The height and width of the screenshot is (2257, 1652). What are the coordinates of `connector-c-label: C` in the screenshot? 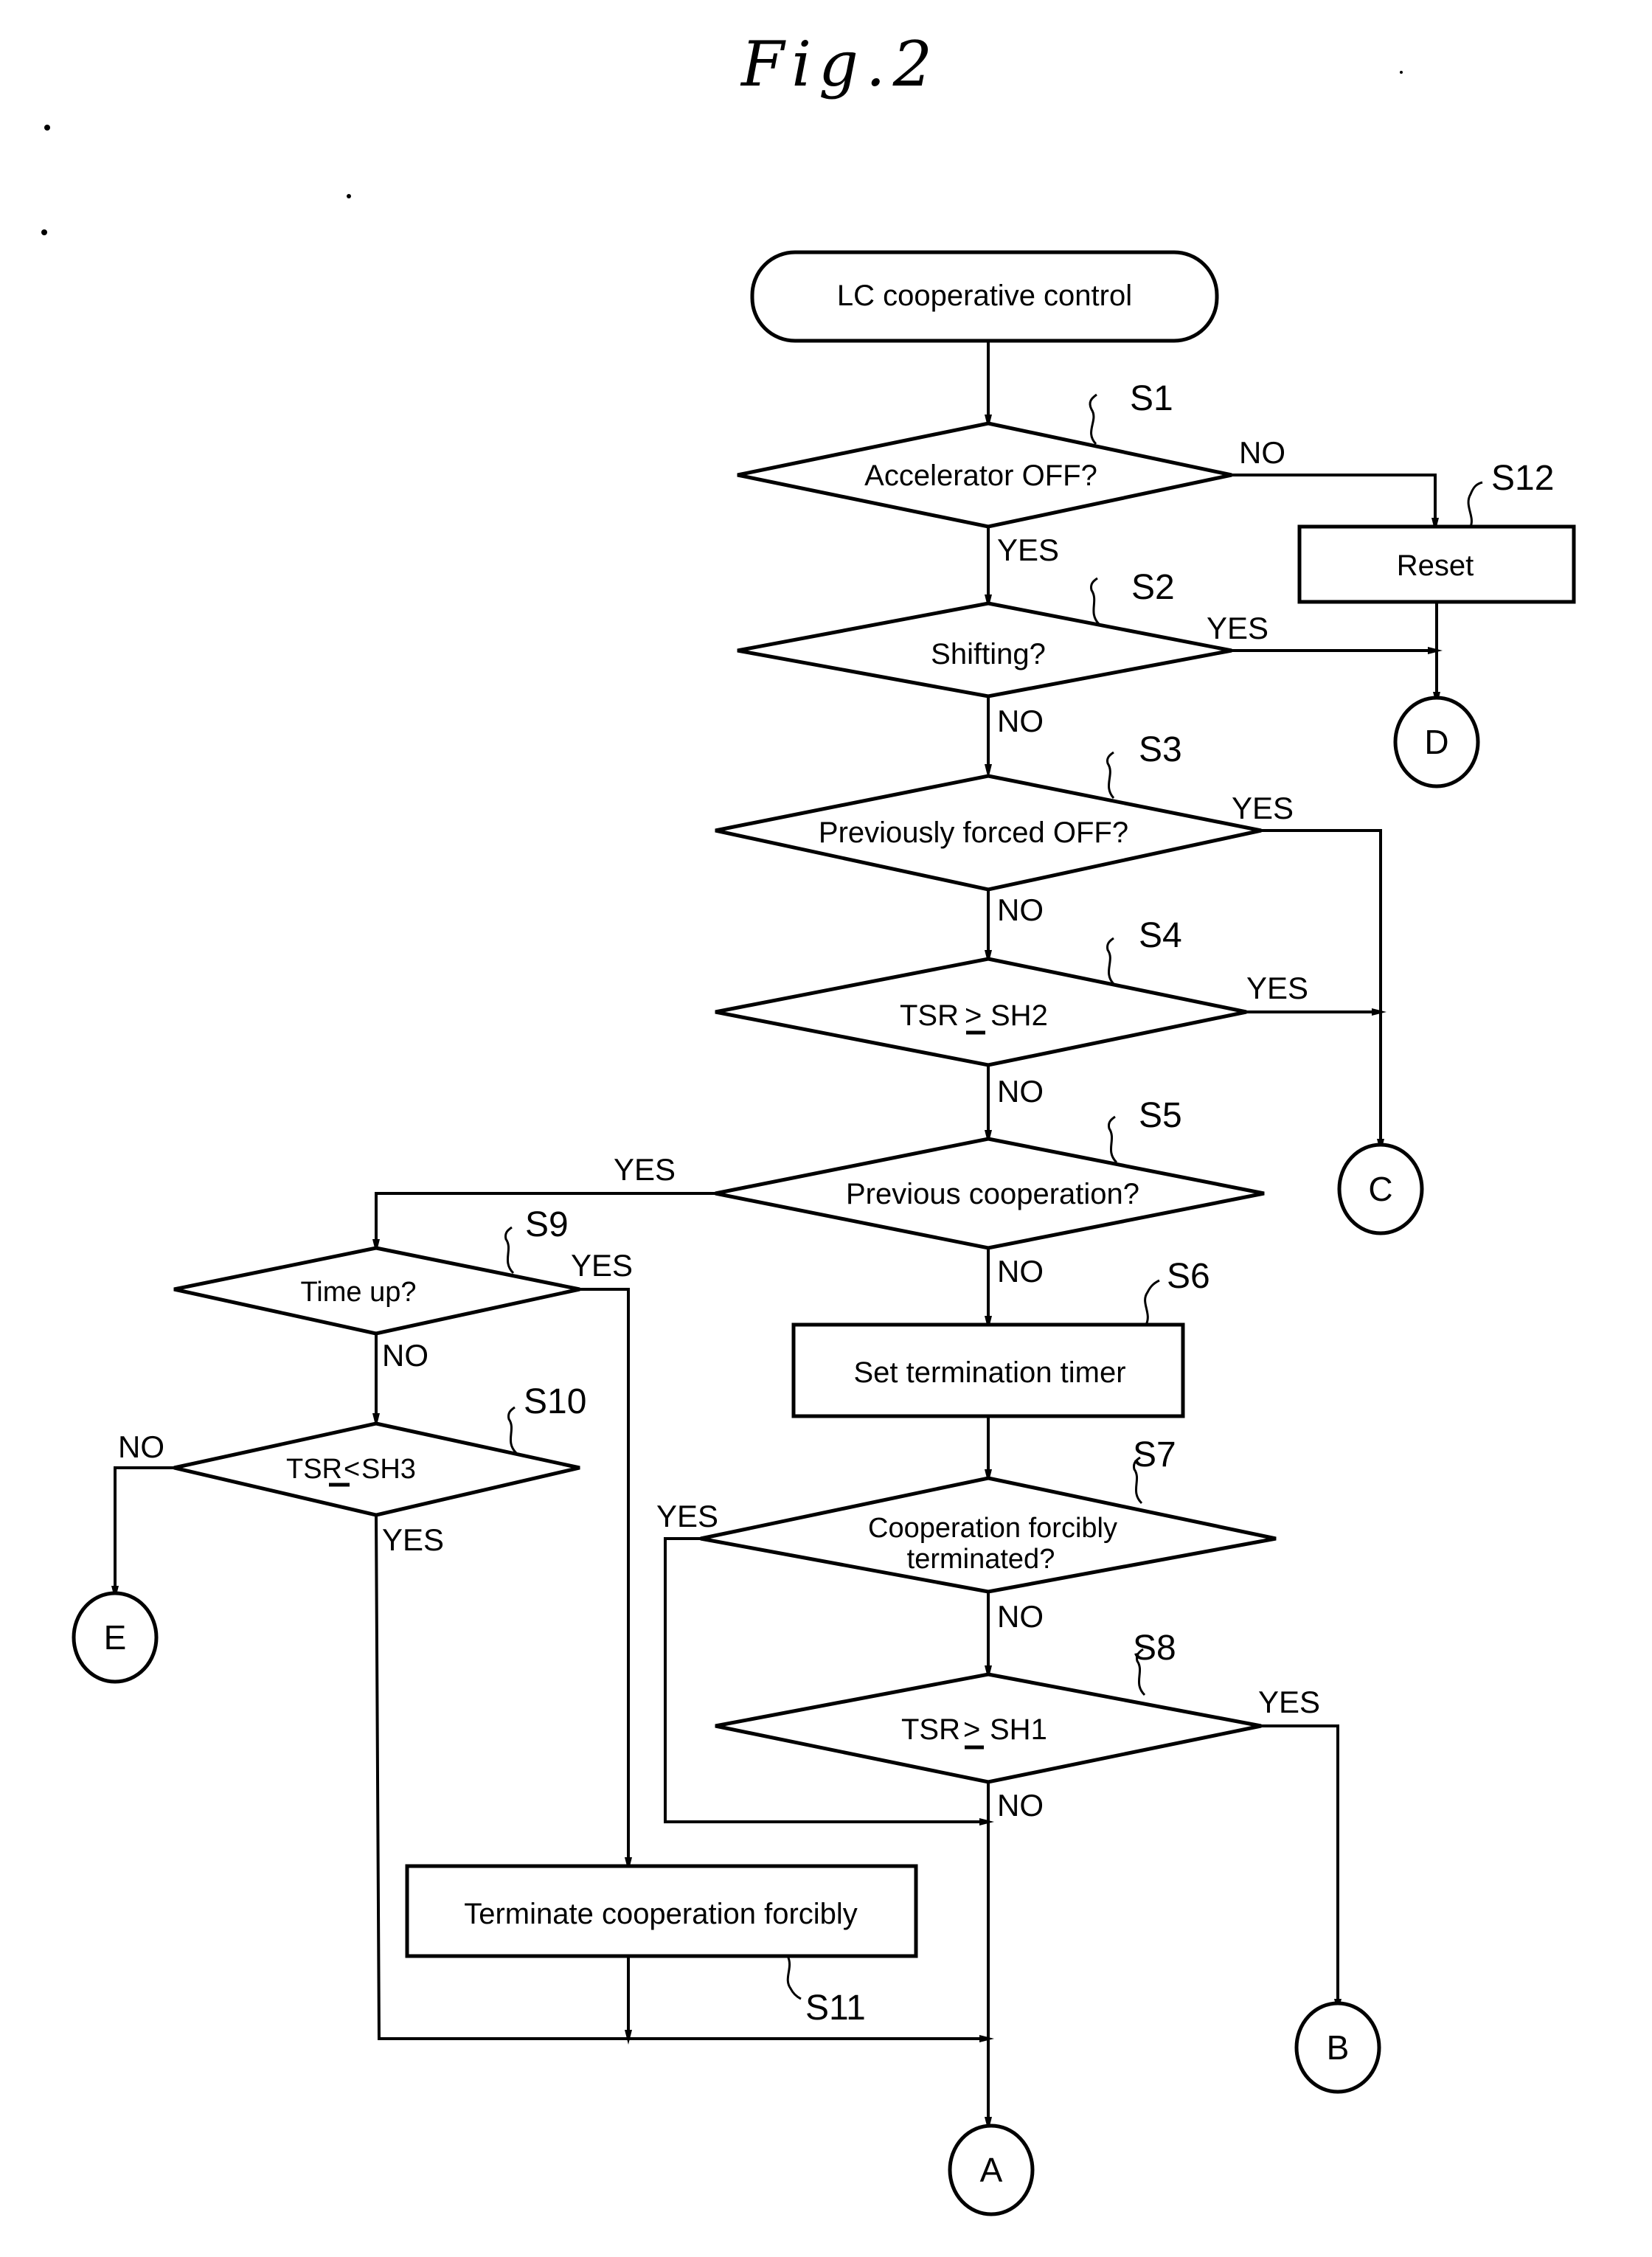 It's located at (1380, 1189).